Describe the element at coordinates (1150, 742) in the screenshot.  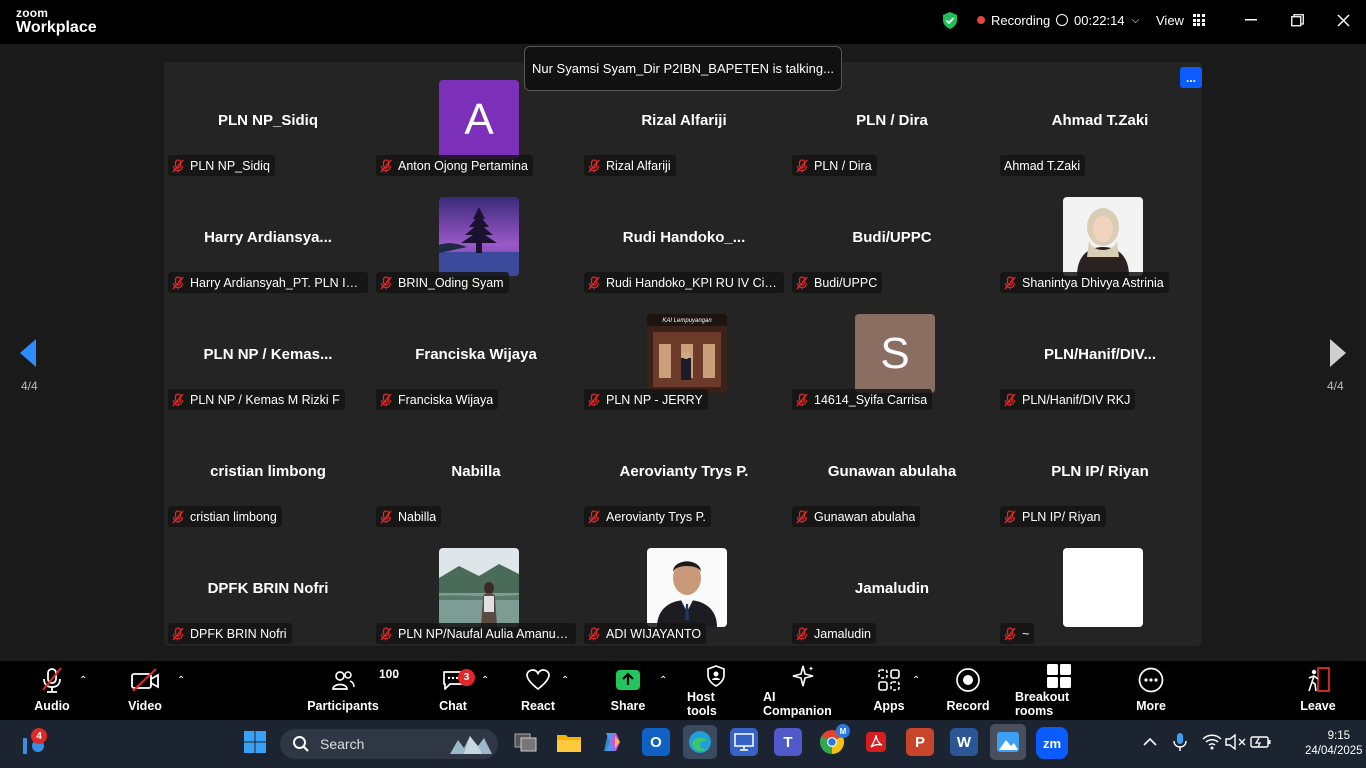
I see `show-hidden-icons-chevron-icon` at that location.